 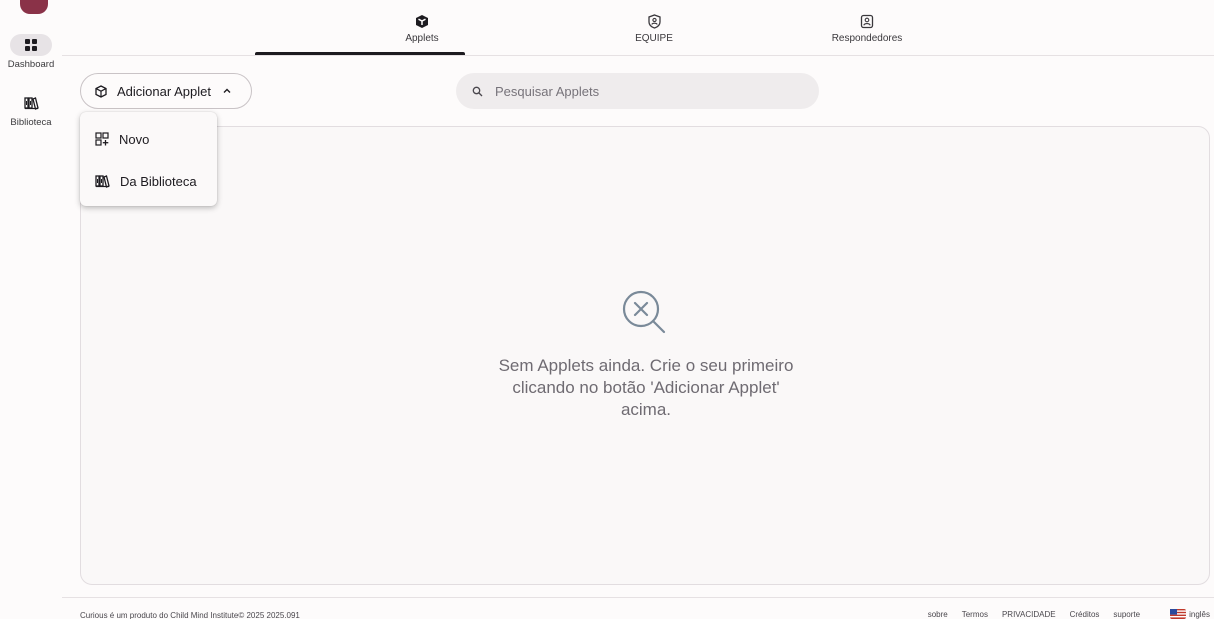 I want to click on cube-outline-icon, so click(x=101, y=91).